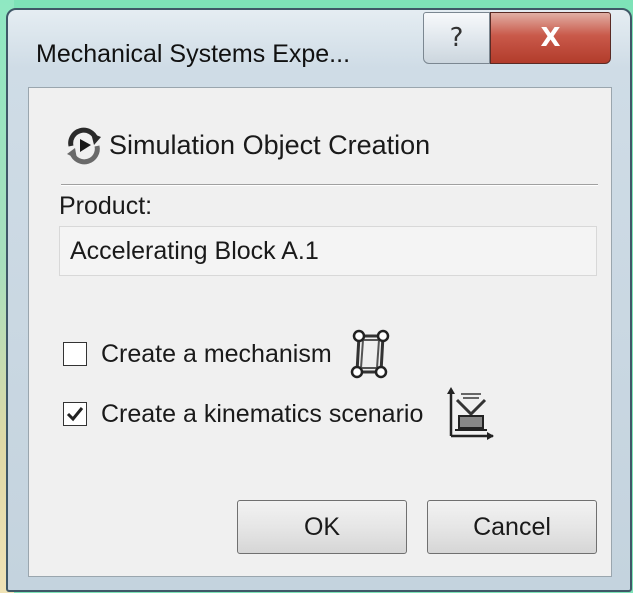 The width and height of the screenshot is (633, 593). Describe the element at coordinates (270, 144) in the screenshot. I see `section-title: Simulation Object Creation` at that location.